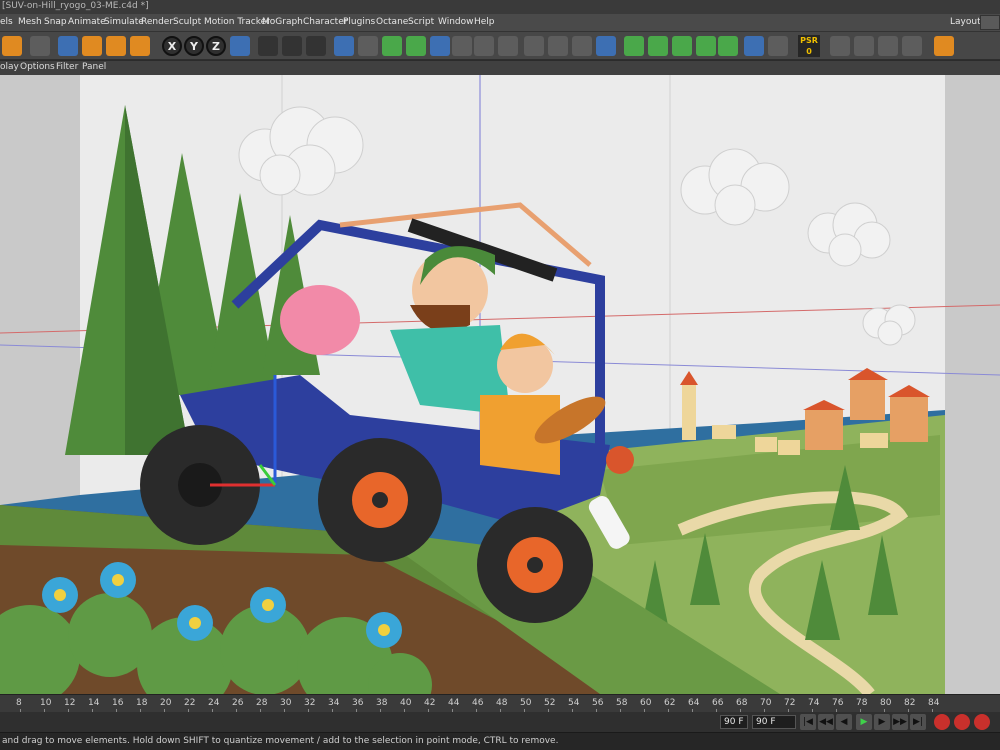  Describe the element at coordinates (238, 703) in the screenshot. I see `timeline-tick-label: 26` at that location.